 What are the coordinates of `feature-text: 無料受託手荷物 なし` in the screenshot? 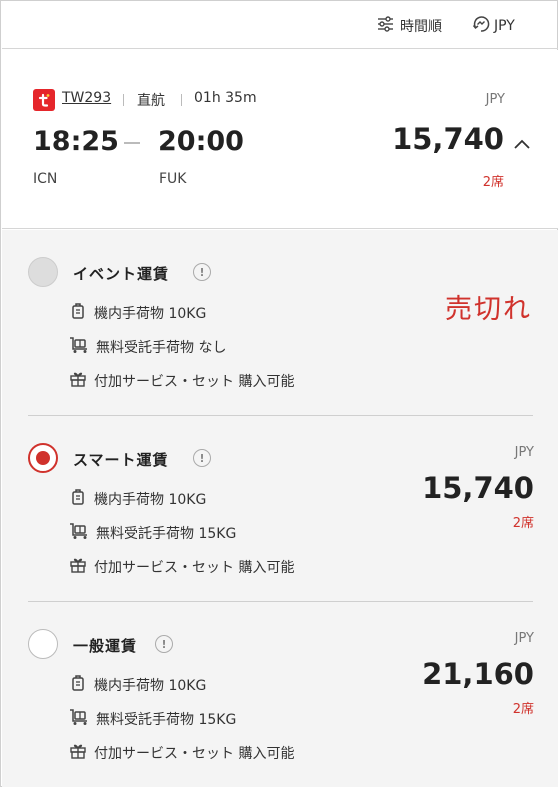 It's located at (161, 348).